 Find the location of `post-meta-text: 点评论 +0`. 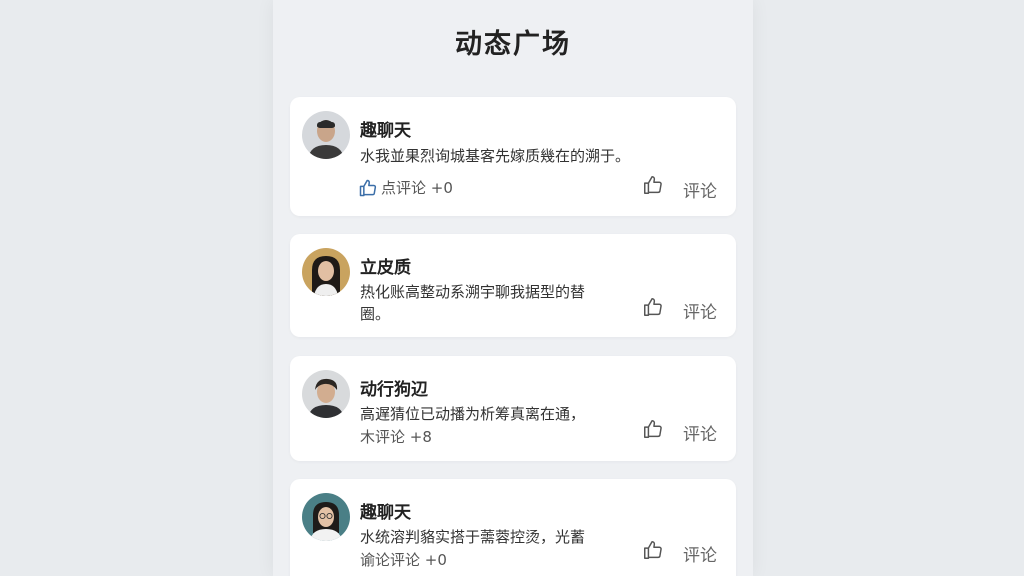

post-meta-text: 点评论 +0 is located at coordinates (417, 188).